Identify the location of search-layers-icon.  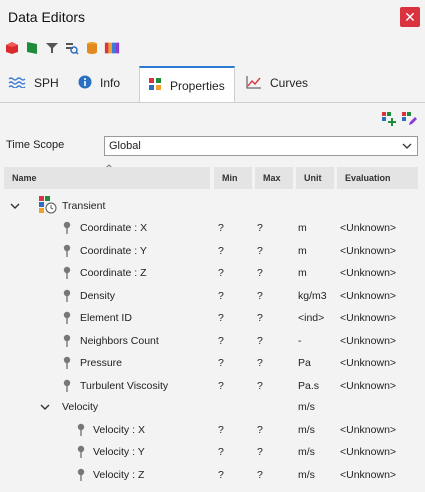
(72, 48).